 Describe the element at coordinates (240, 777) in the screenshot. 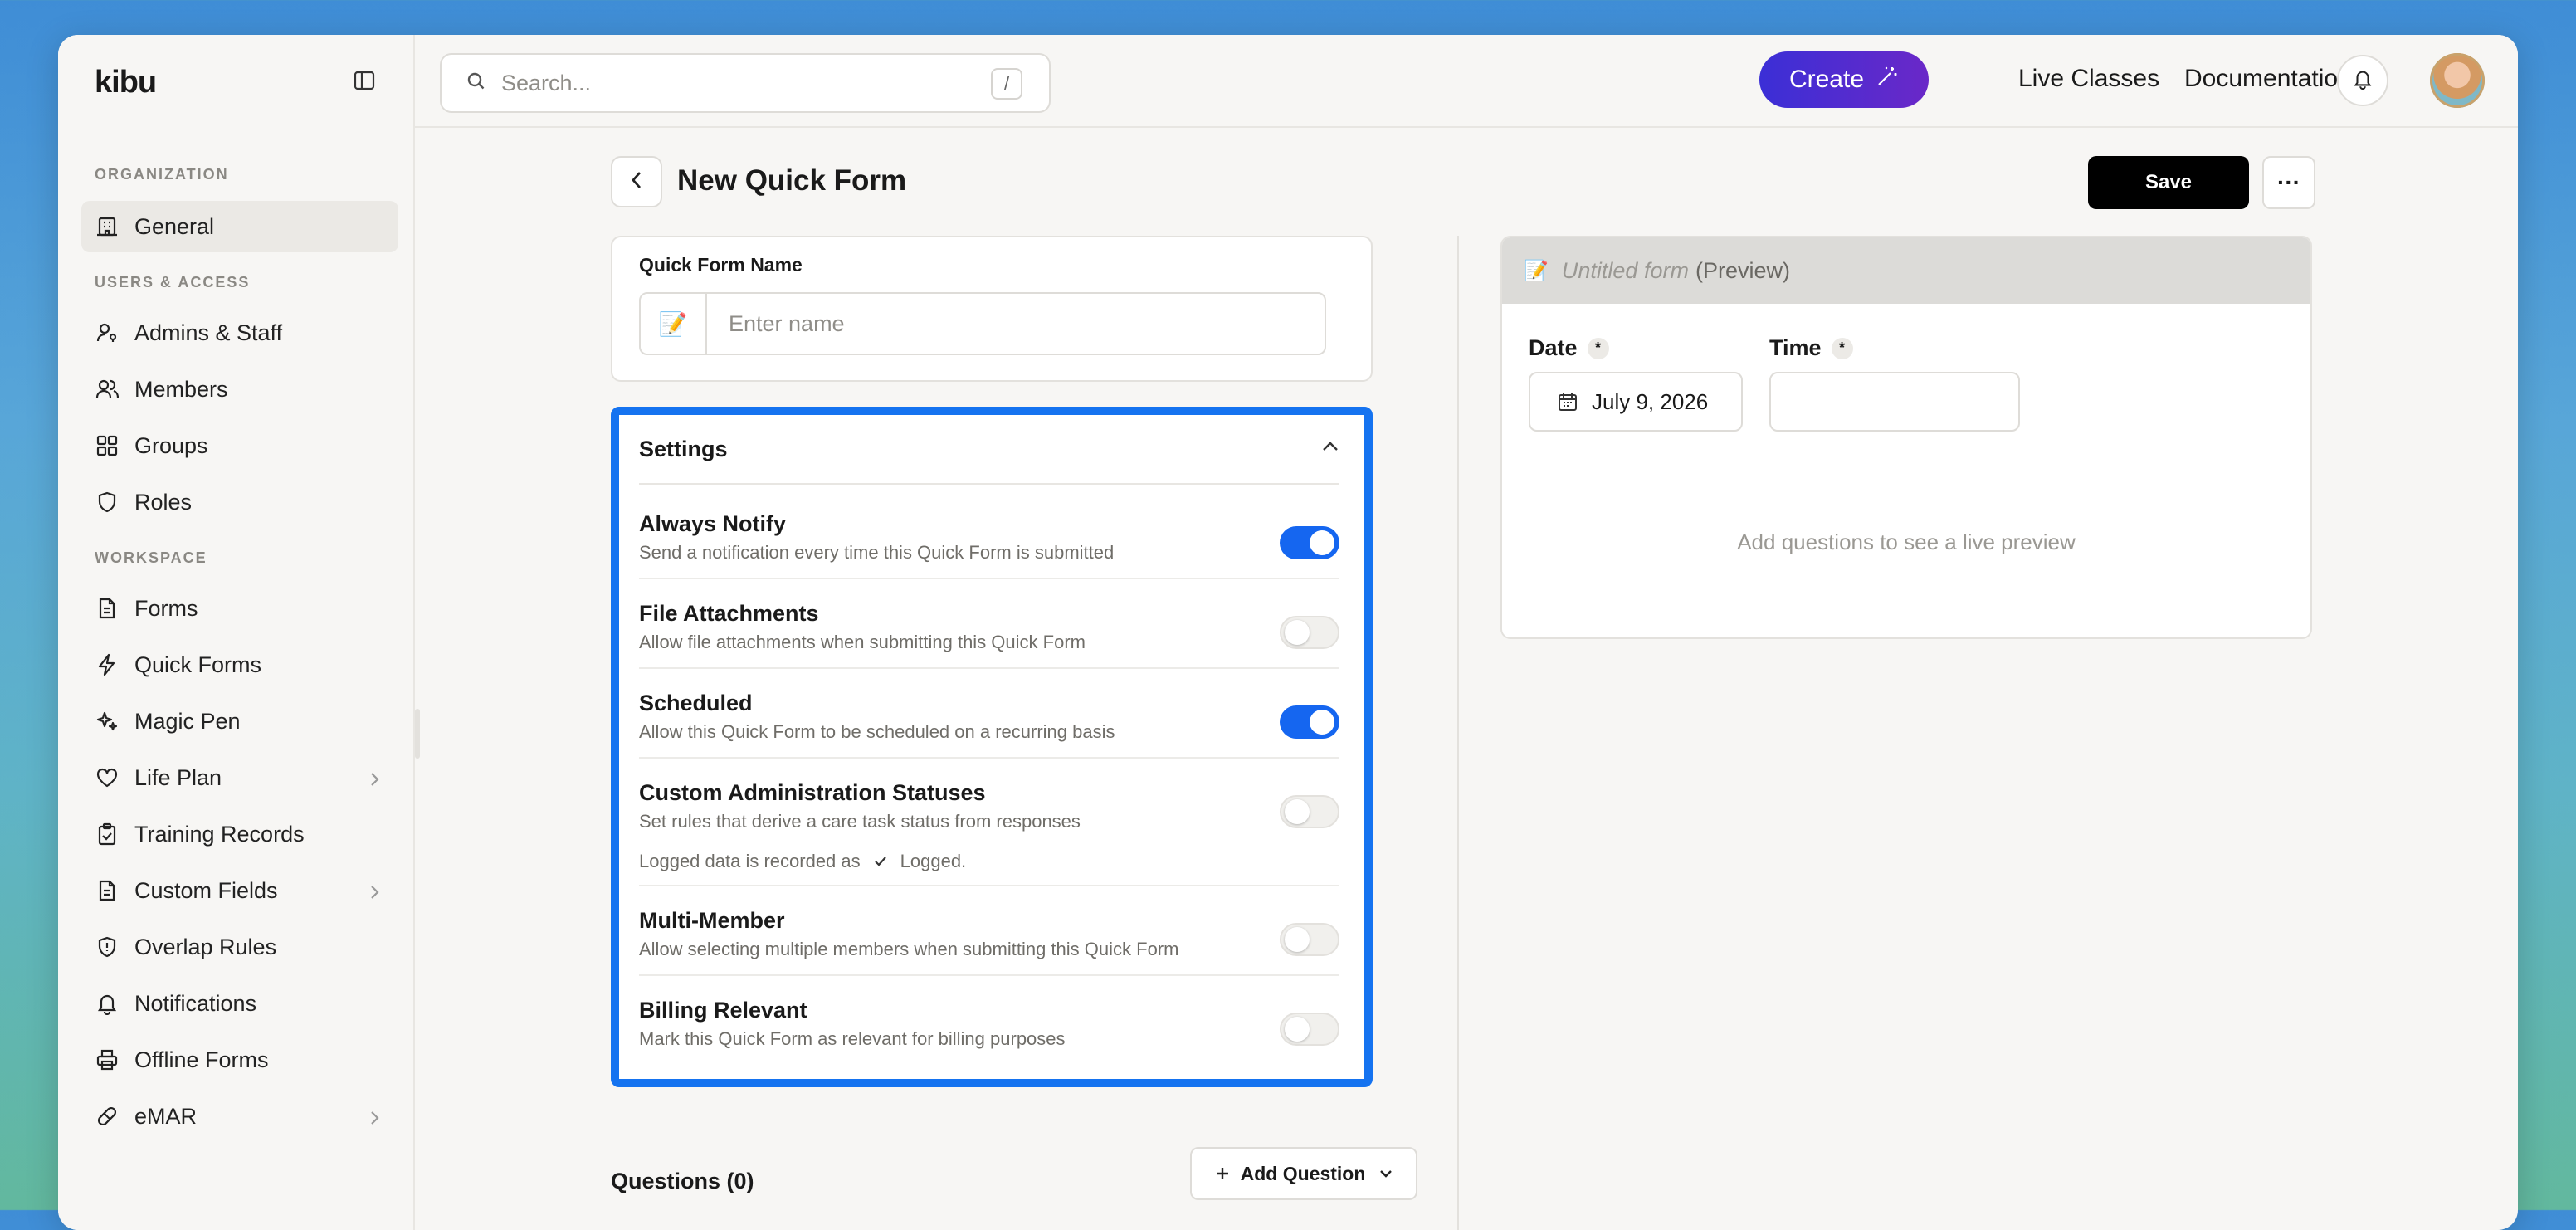

I see `sidebar-item-life-plan: Life Plan` at that location.